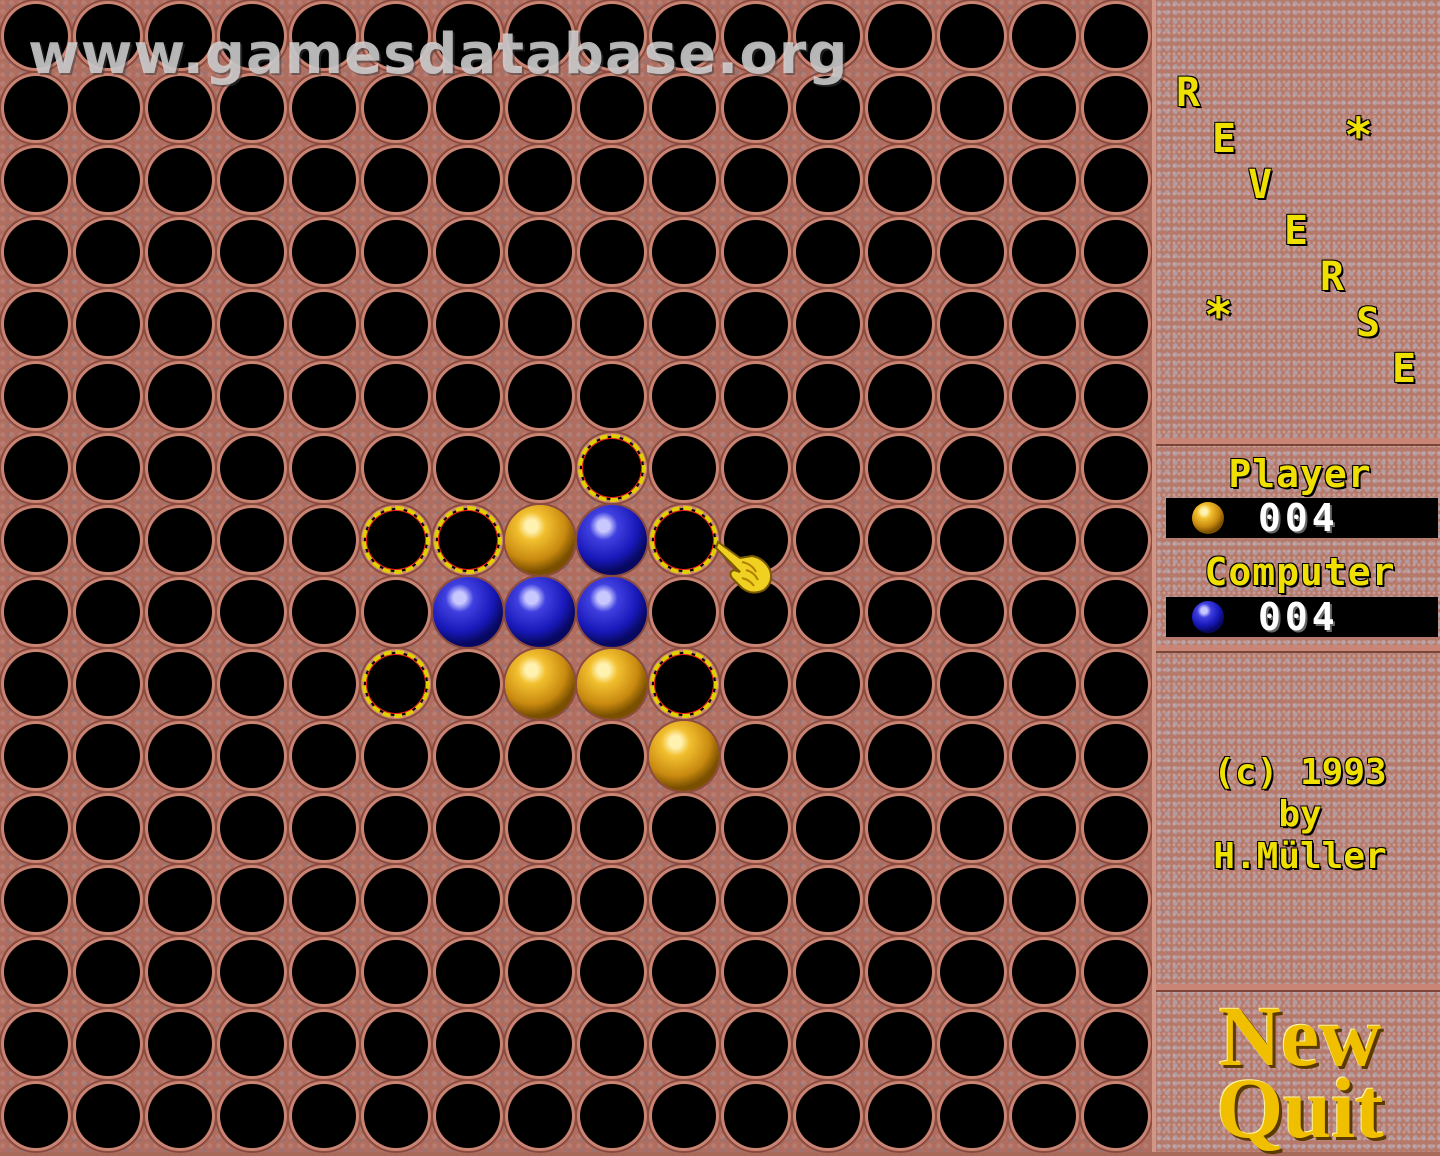  What do you see at coordinates (1298, 1108) in the screenshot?
I see `quit-button: Quit` at bounding box center [1298, 1108].